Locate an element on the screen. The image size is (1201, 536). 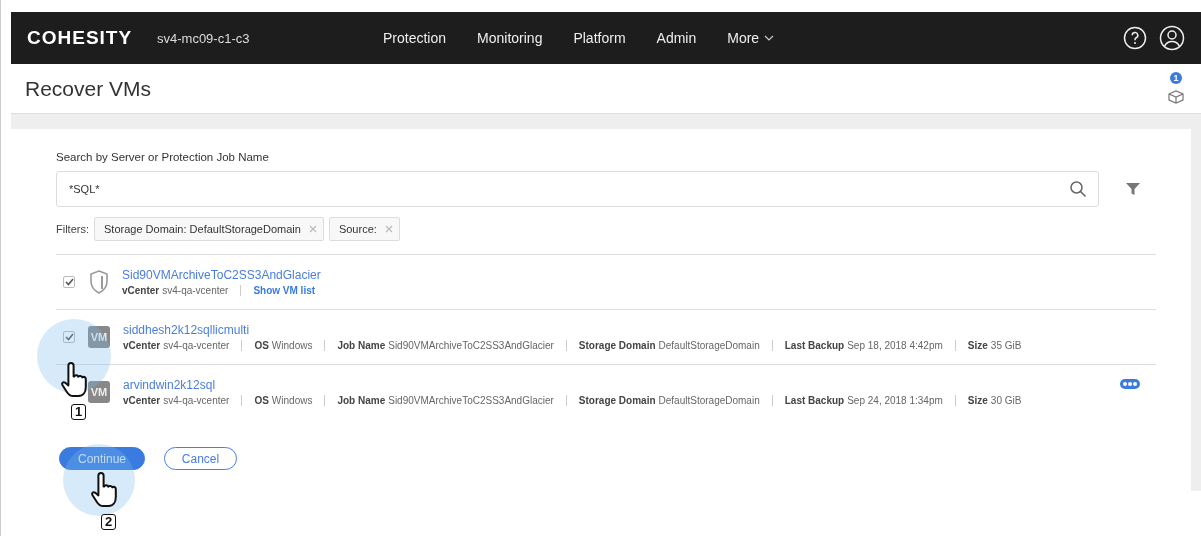
nav-link: Monitoring is located at coordinates (510, 38).